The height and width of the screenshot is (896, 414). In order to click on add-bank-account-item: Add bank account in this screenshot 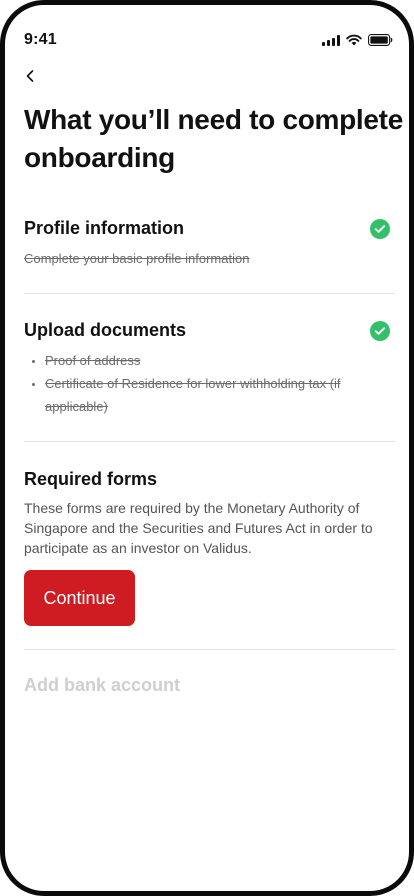, I will do `click(102, 685)`.